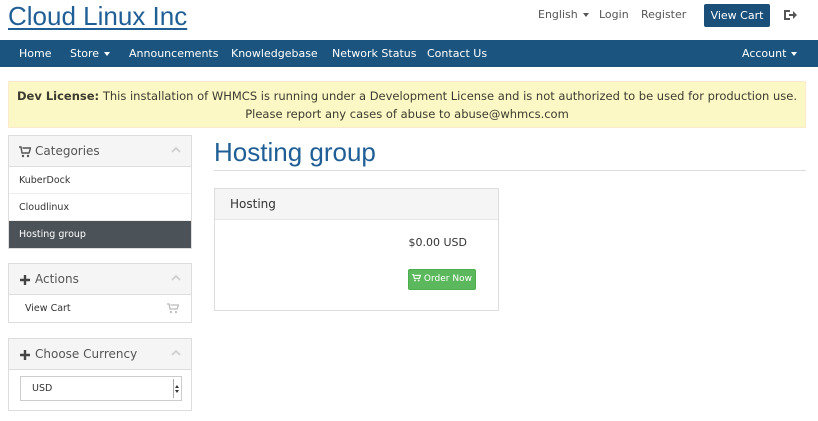  What do you see at coordinates (764, 53) in the screenshot?
I see `nav-account-label: Account` at bounding box center [764, 53].